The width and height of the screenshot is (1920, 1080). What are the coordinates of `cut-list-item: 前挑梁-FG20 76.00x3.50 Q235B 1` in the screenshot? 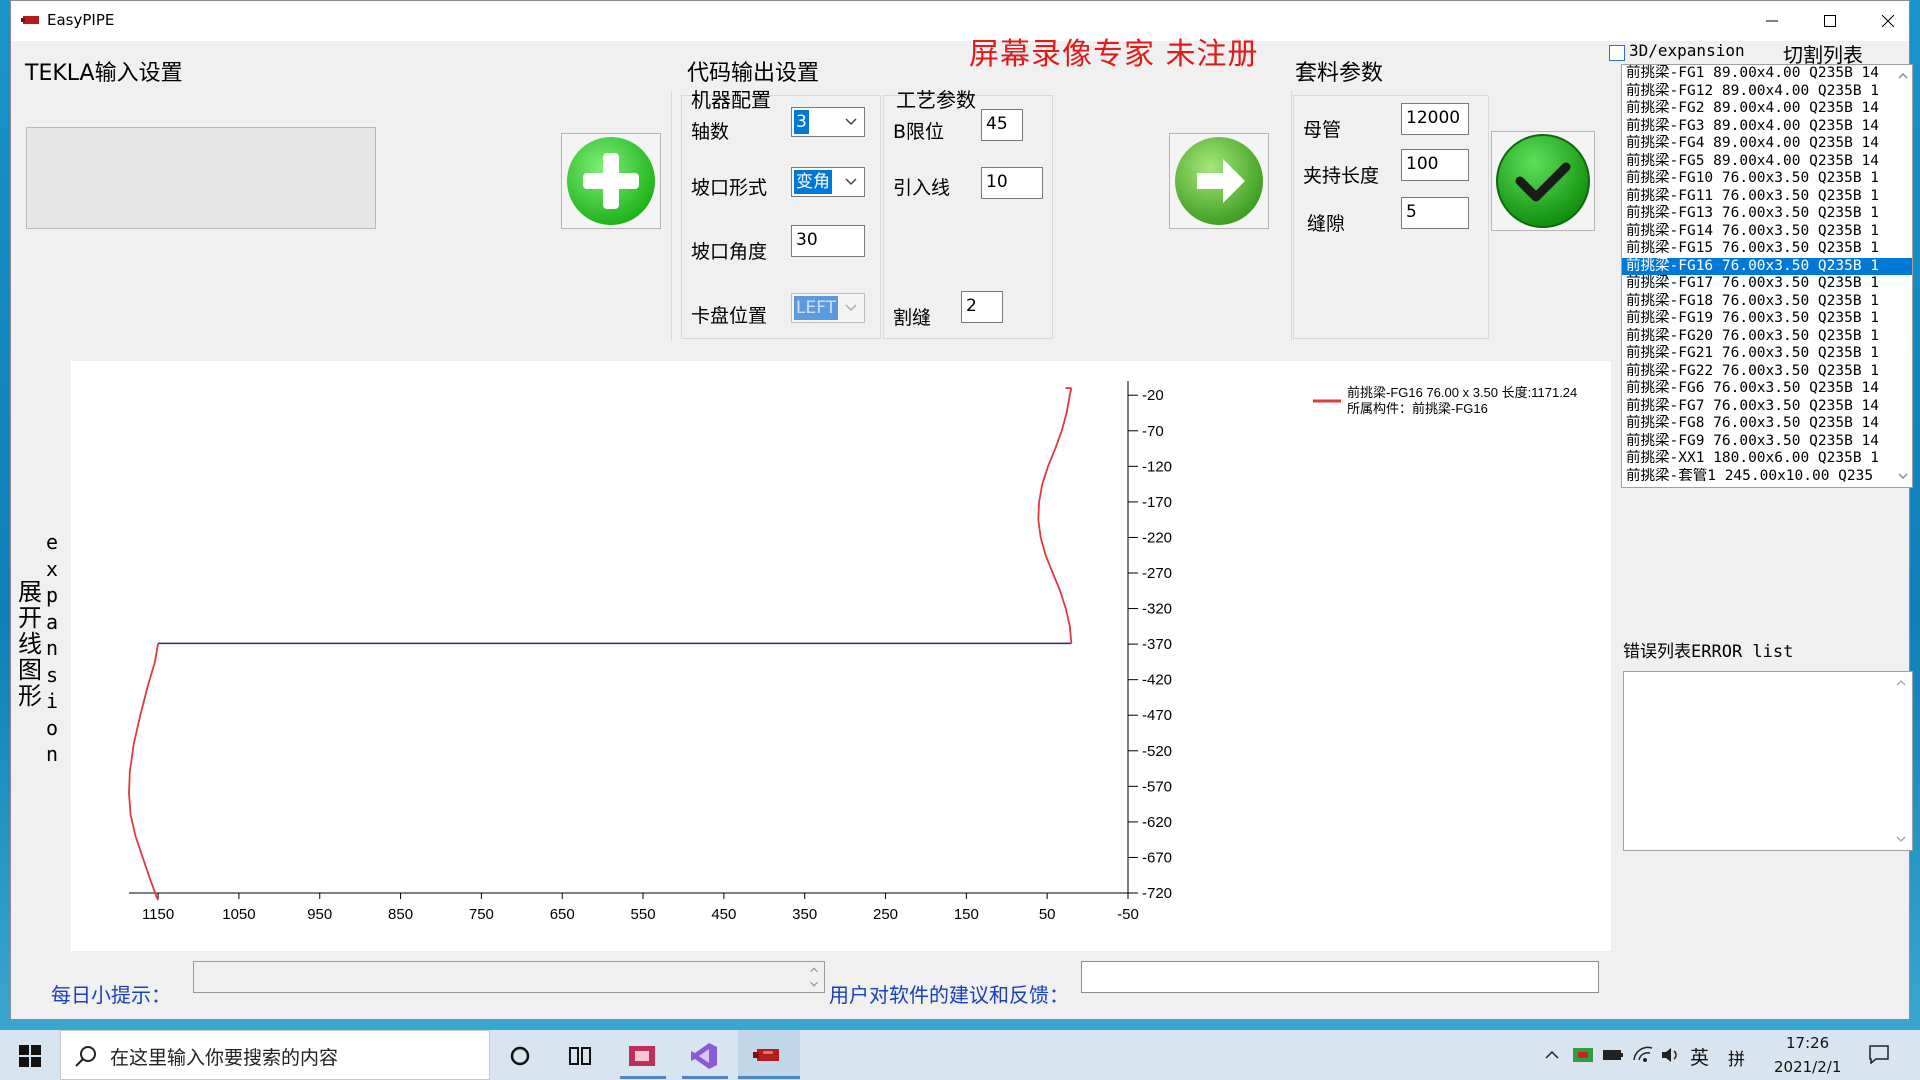 It's located at (1767, 337).